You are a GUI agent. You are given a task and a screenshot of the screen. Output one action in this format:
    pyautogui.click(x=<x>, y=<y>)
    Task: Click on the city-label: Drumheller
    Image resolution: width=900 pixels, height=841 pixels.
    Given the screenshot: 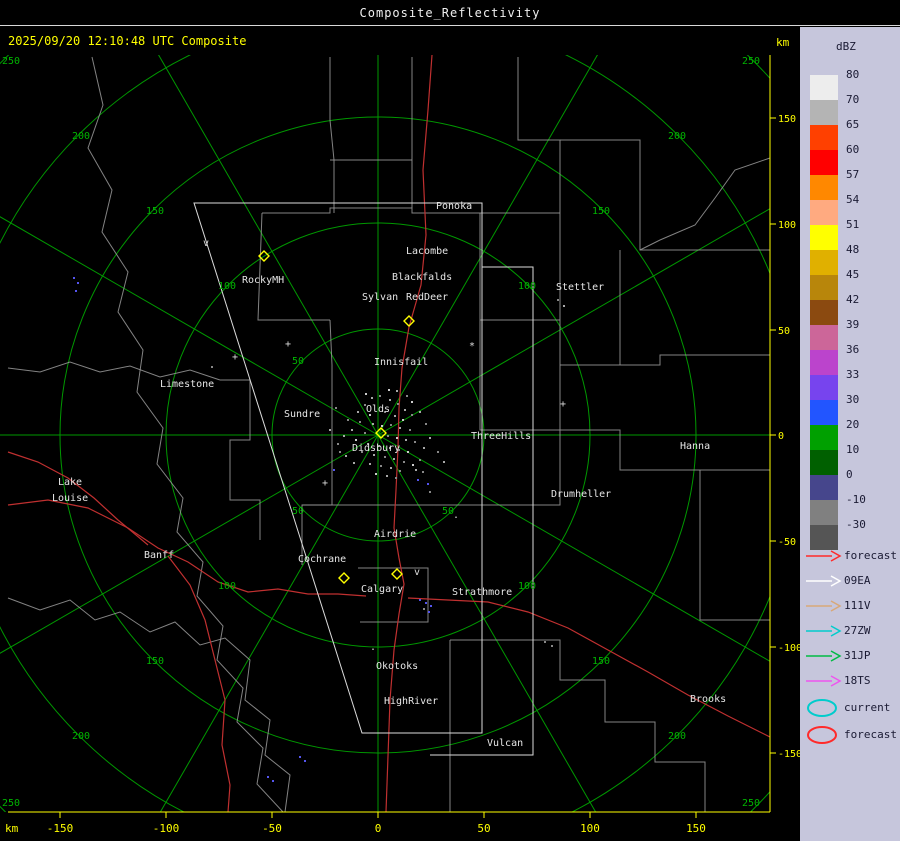 What is the action you would take?
    pyautogui.click(x=581, y=494)
    